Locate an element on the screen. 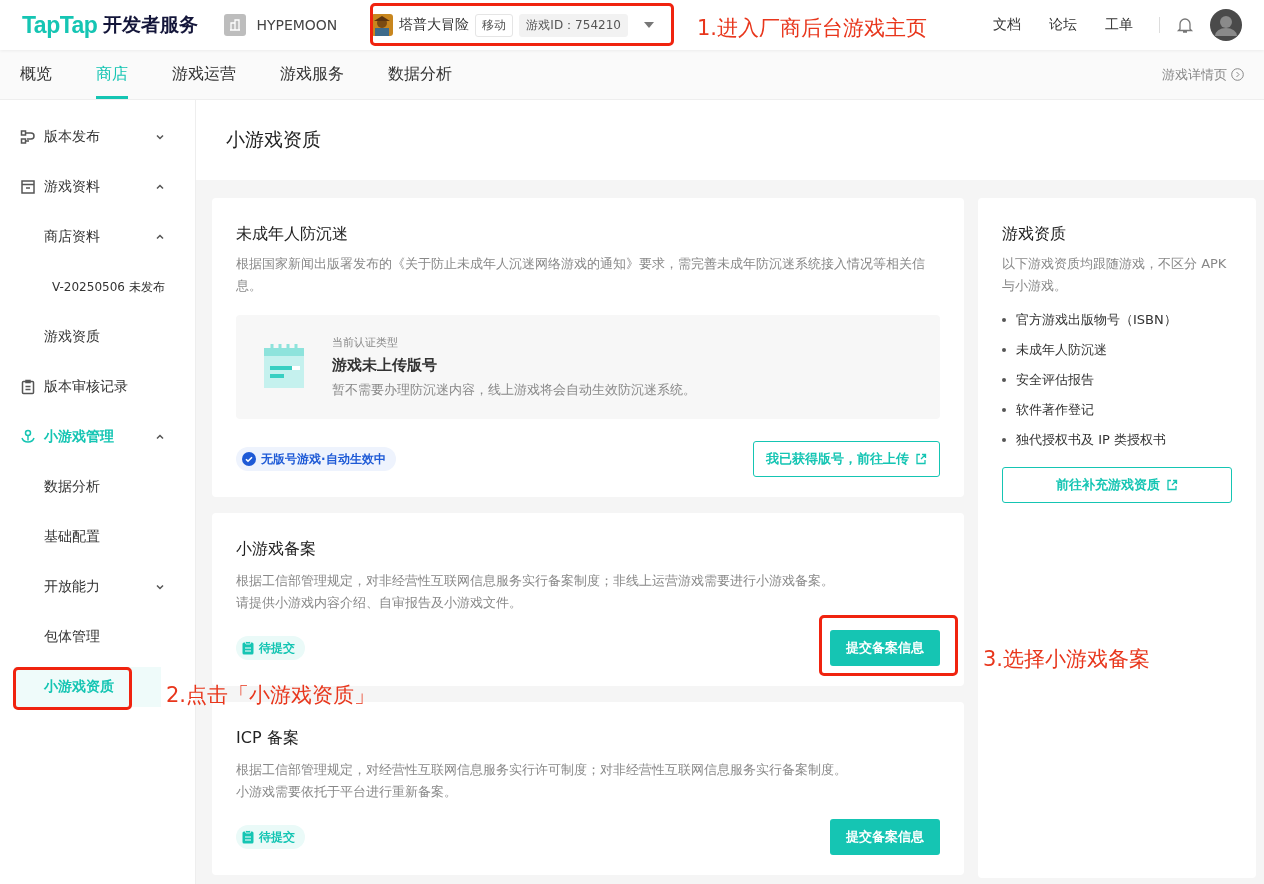  header-link: 工单 is located at coordinates (1119, 25).